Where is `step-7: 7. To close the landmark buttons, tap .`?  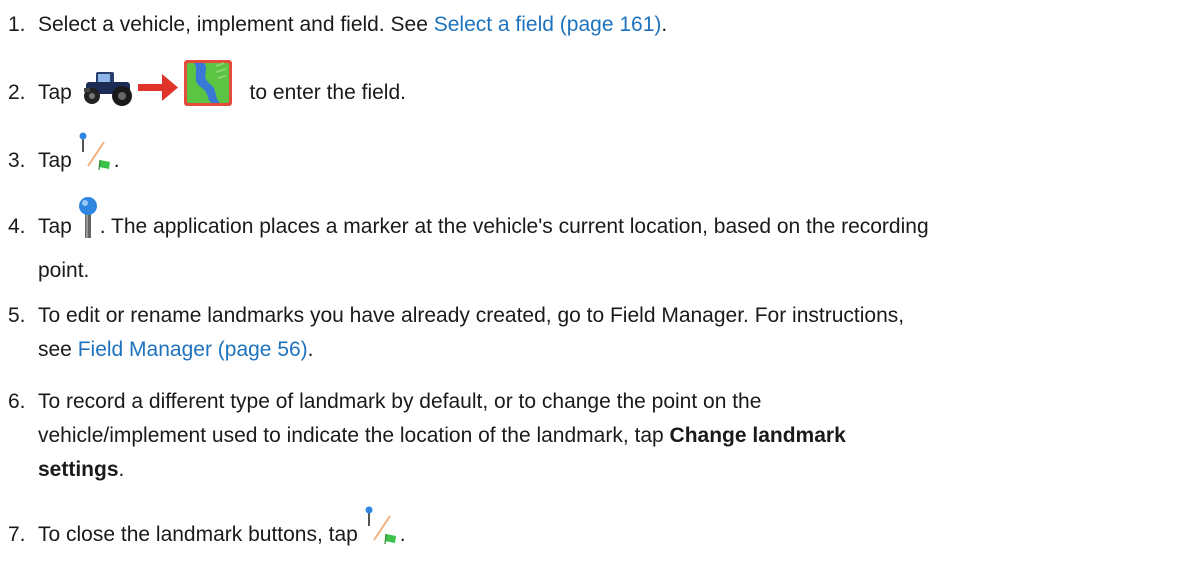 step-7: 7. To close the landmark buttons, tap . is located at coordinates (598, 532).